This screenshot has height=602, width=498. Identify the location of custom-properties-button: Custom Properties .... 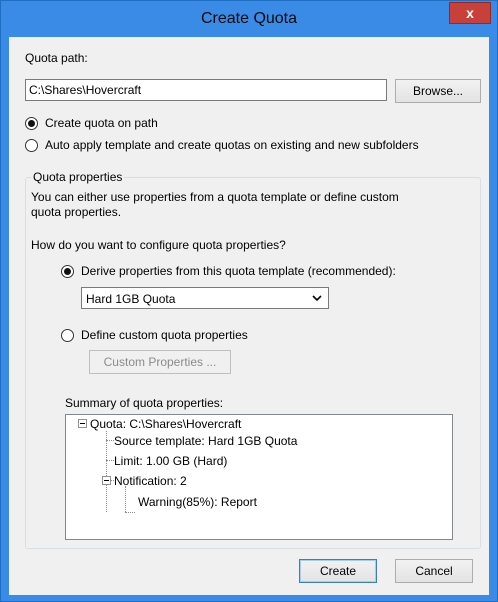
(160, 362).